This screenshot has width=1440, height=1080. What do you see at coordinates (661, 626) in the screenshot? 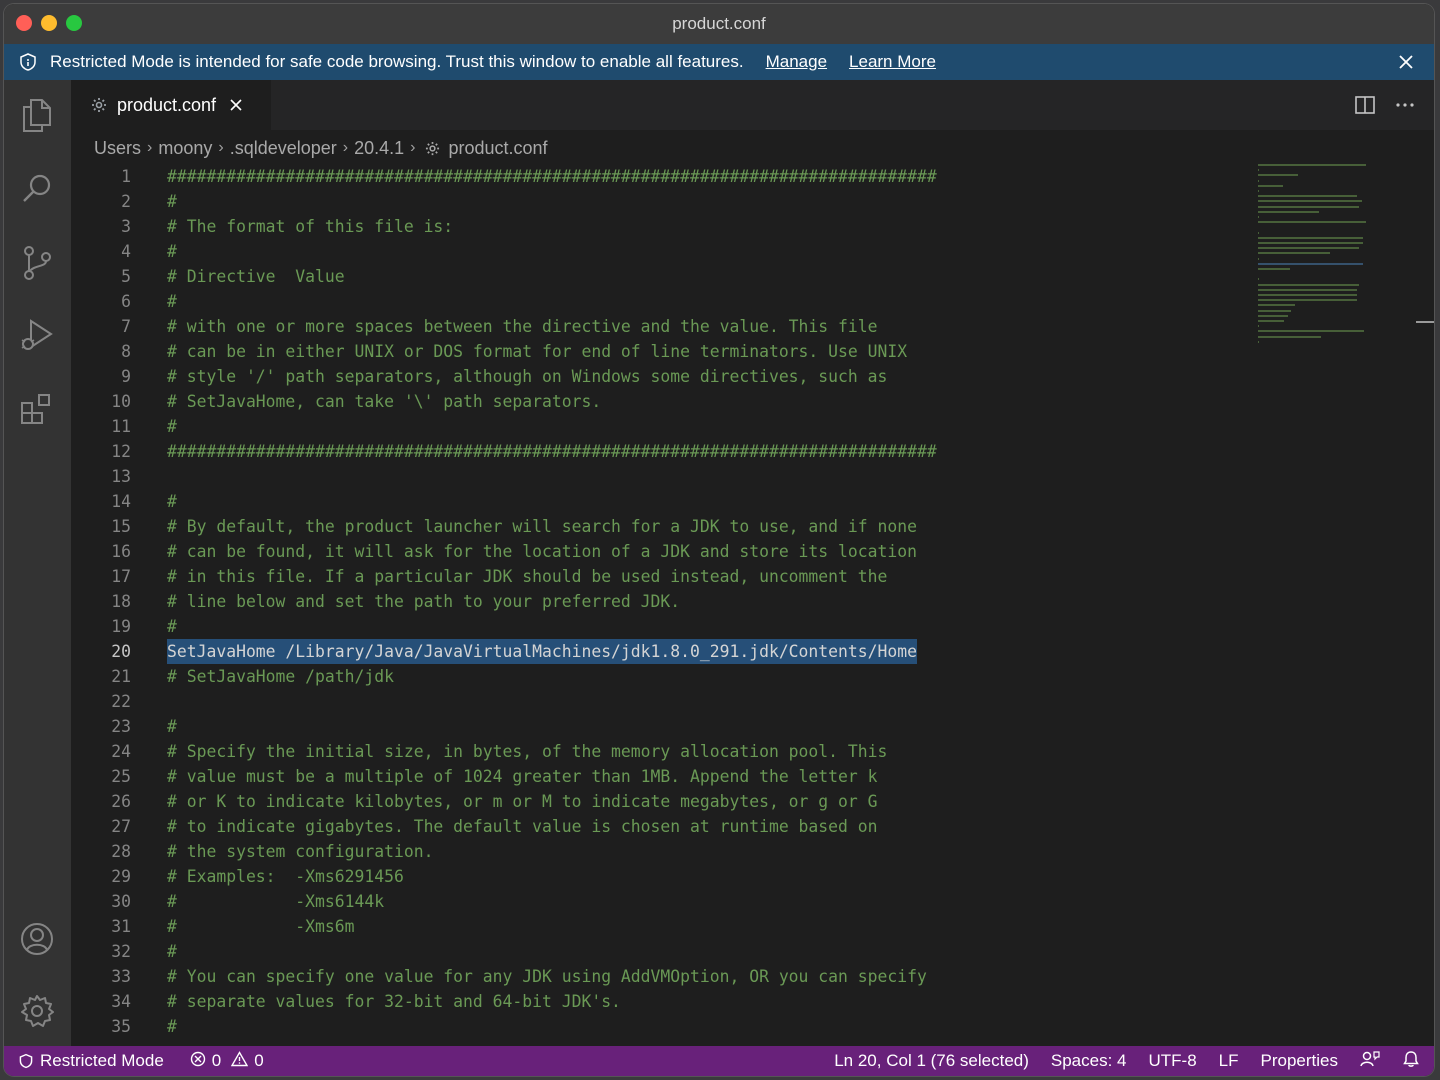
I see `code-line: 19 #` at bounding box center [661, 626].